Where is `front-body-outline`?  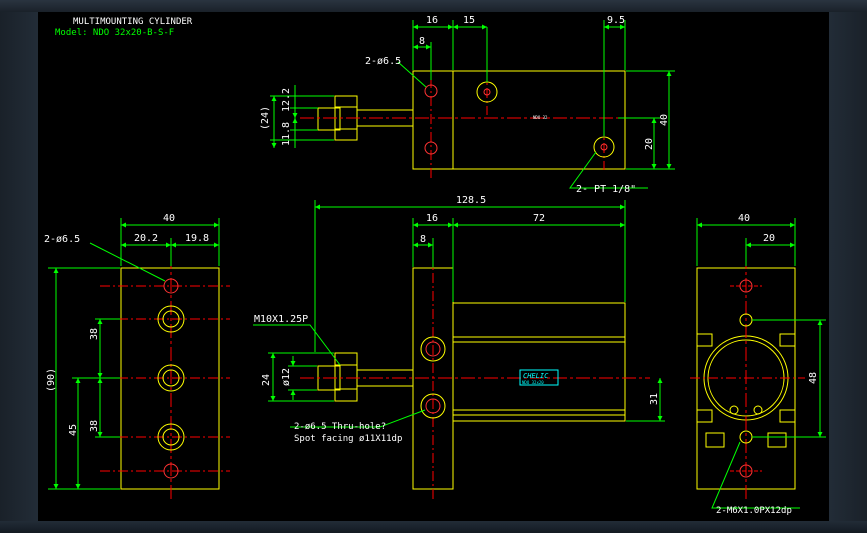 front-body-outline is located at coordinates (539, 362).